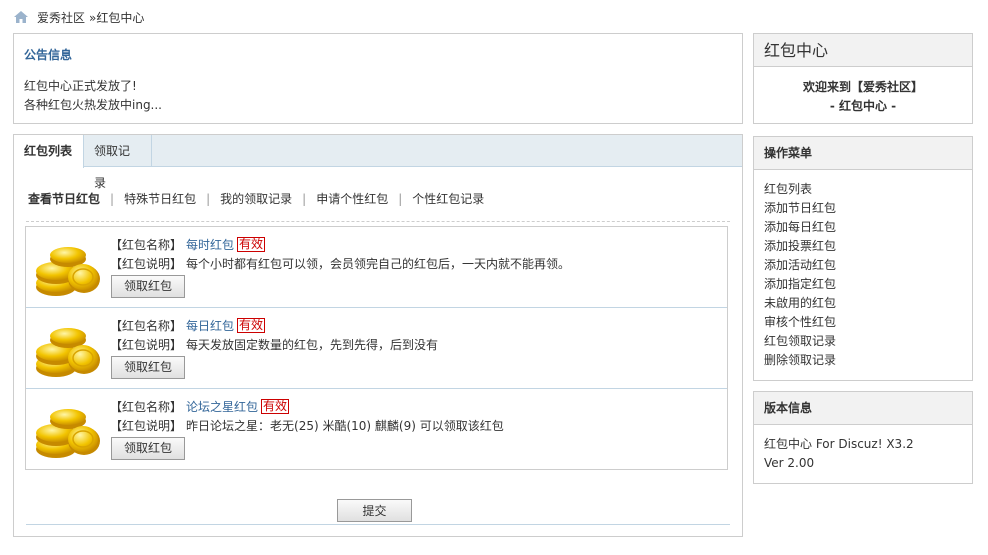  Describe the element at coordinates (160, 198) in the screenshot. I see `subnav-special-festival-packets: 特殊节日红包` at that location.